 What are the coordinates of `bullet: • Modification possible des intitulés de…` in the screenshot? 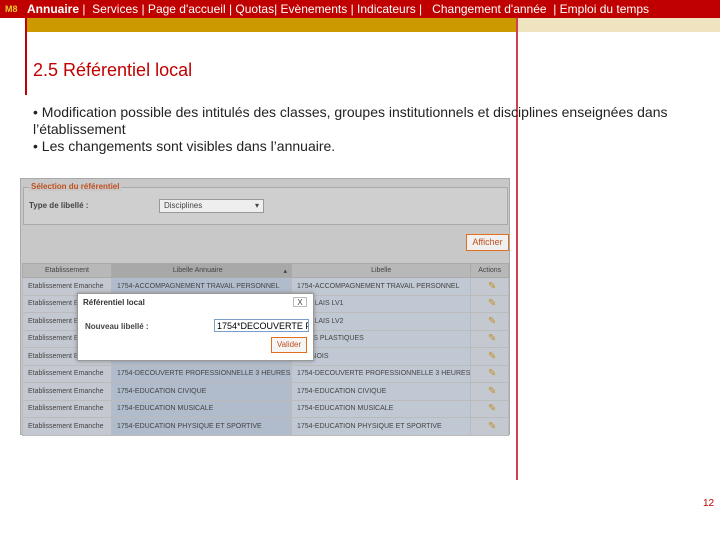 It's located at (350, 120).